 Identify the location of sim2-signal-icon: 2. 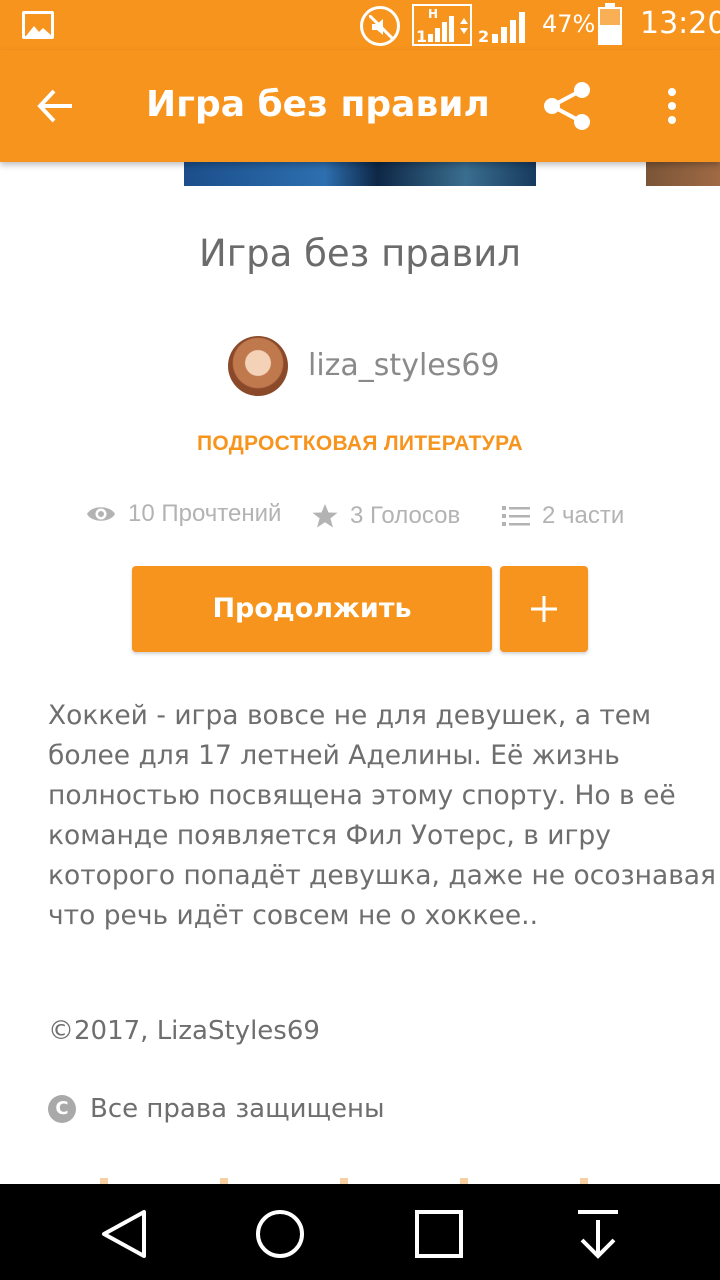
(506, 27).